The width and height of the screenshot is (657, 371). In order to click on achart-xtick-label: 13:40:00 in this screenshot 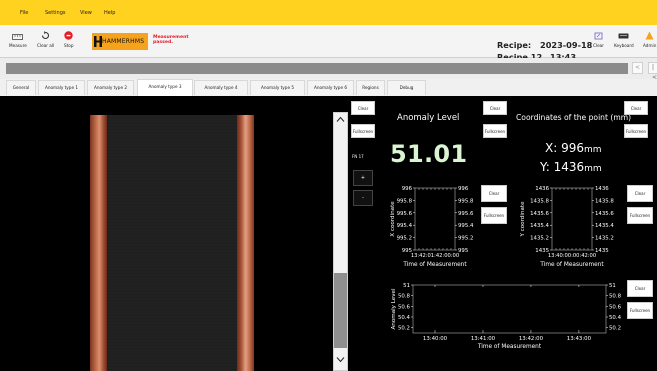, I will do `click(435, 339)`.